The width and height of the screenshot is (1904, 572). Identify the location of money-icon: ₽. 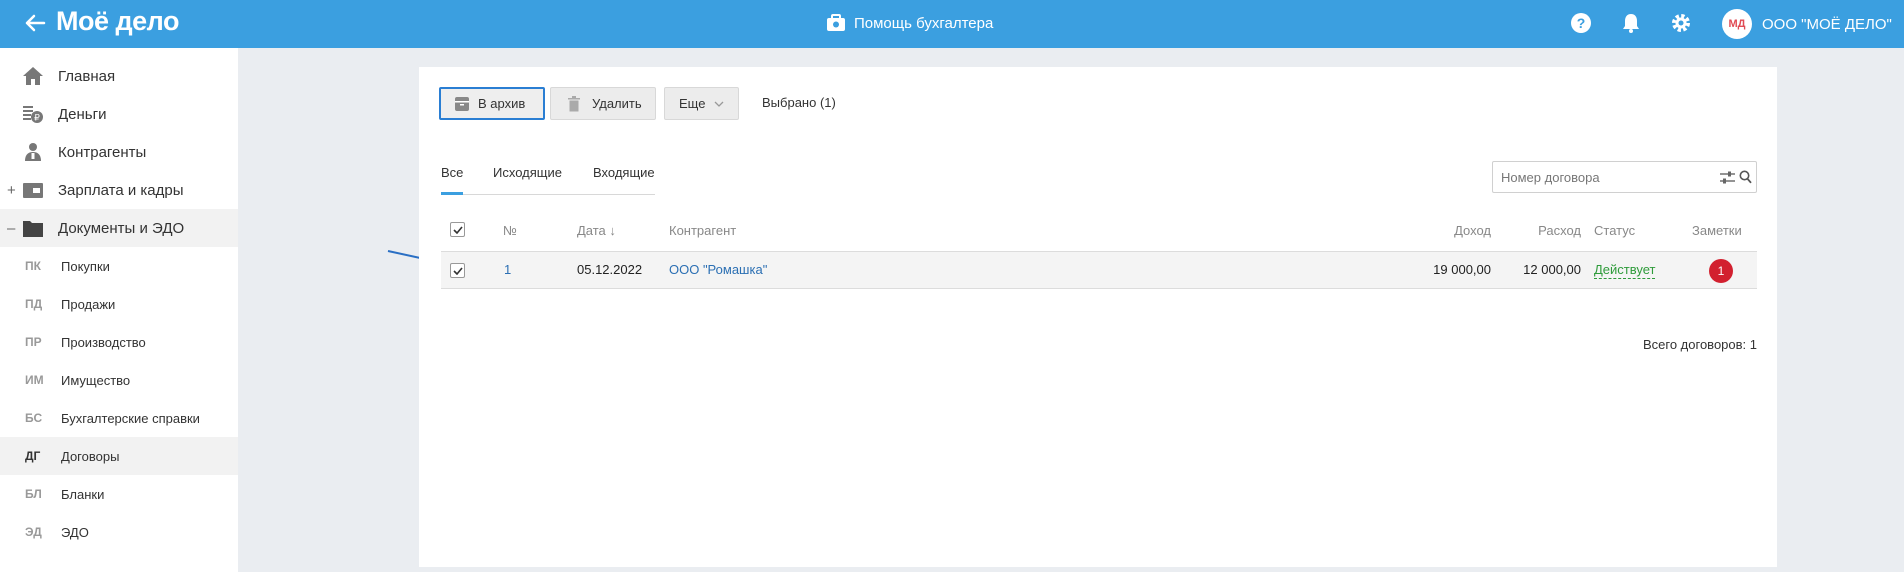
(33, 114).